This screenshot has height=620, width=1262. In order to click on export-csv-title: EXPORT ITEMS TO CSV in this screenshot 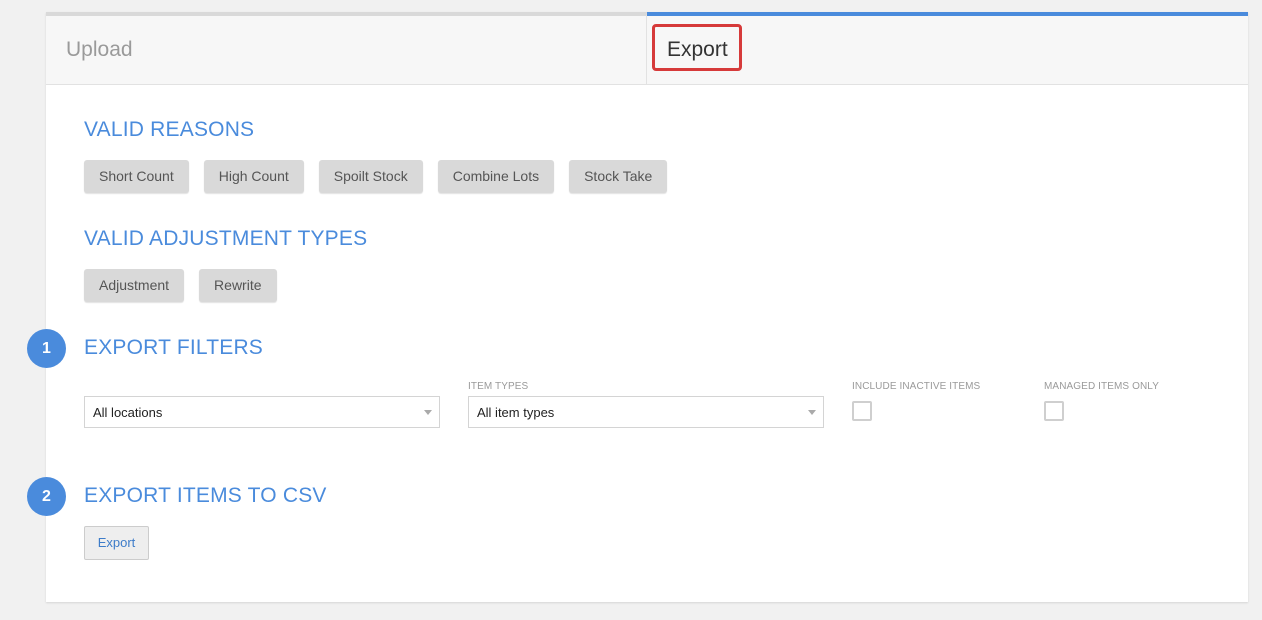, I will do `click(205, 495)`.